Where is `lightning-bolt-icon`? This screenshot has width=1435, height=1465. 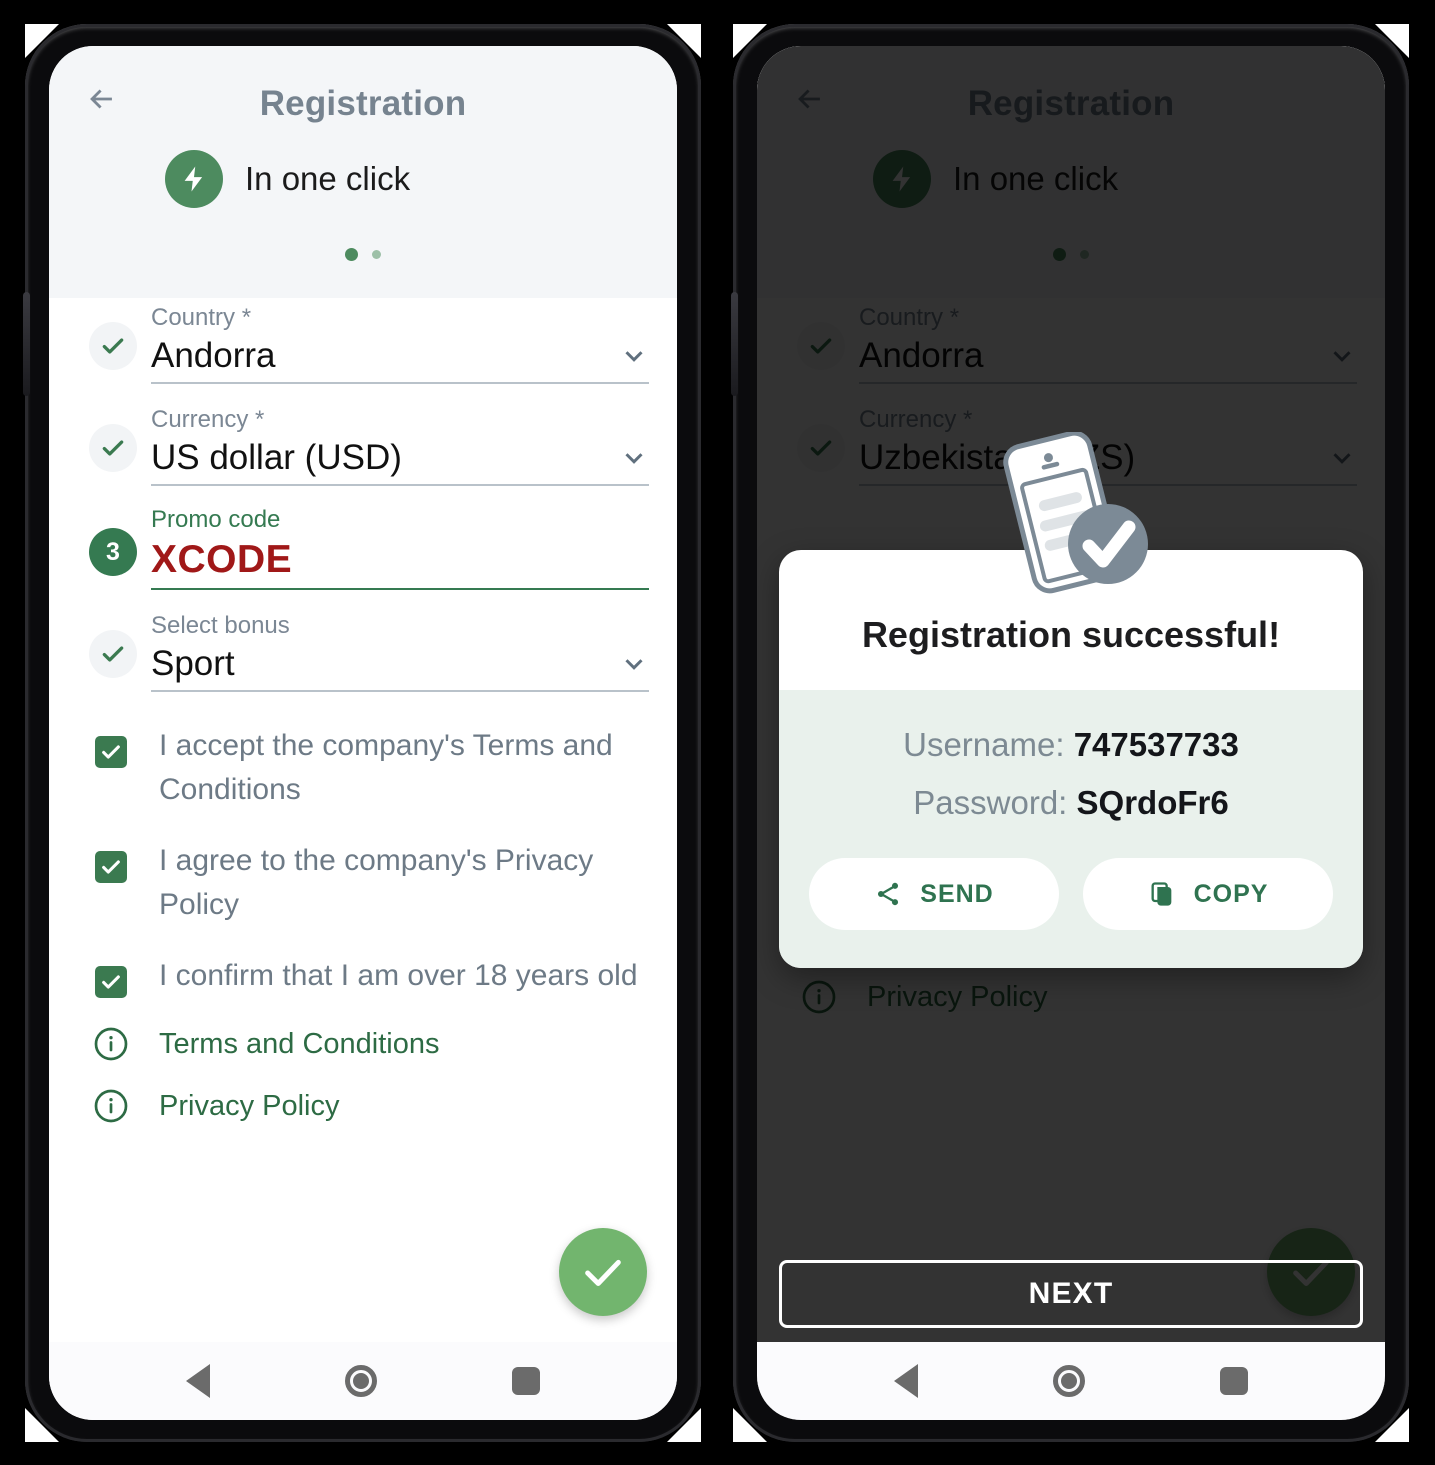
lightning-bolt-icon is located at coordinates (194, 179).